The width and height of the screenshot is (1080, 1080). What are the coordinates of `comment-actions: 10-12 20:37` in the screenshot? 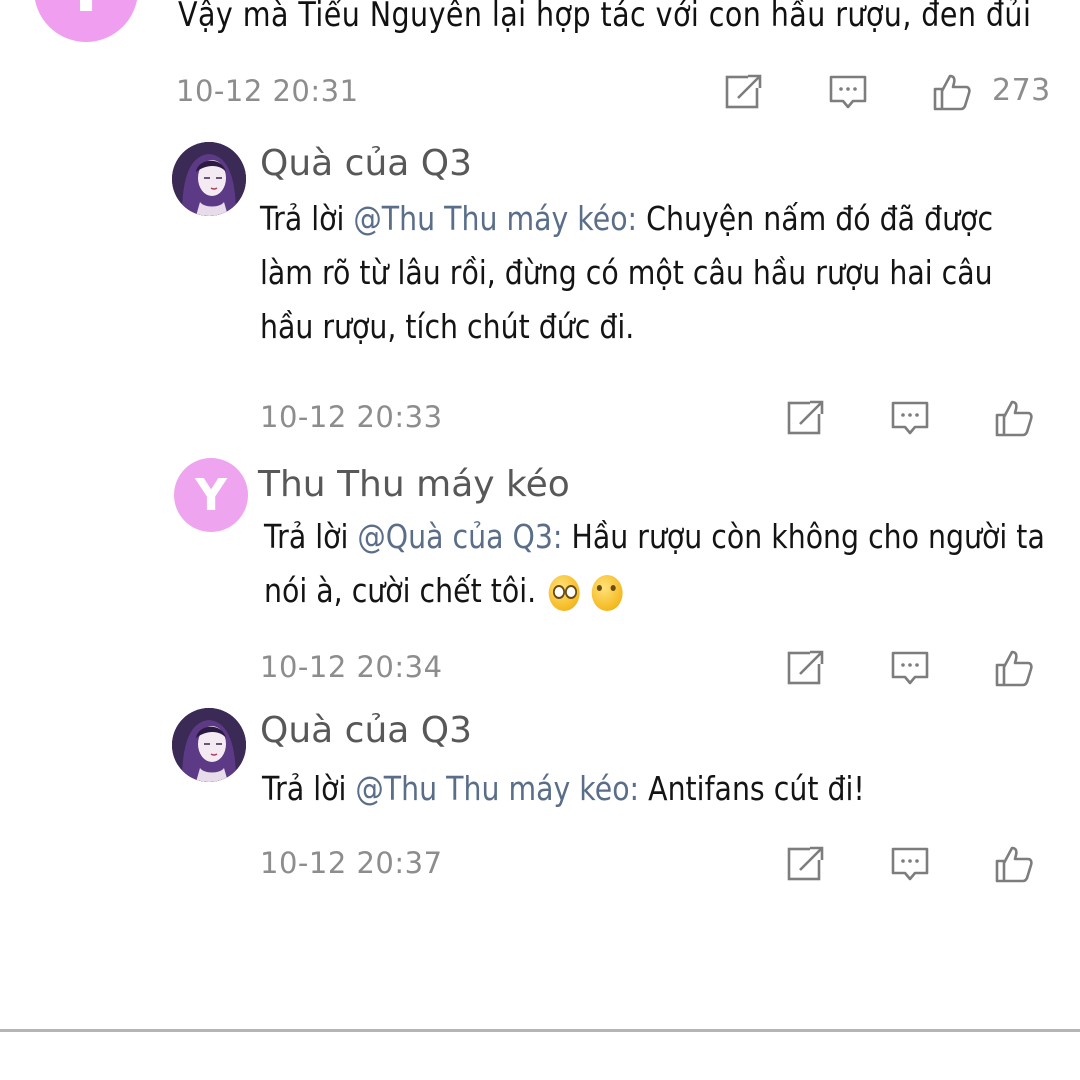 It's located at (660, 863).